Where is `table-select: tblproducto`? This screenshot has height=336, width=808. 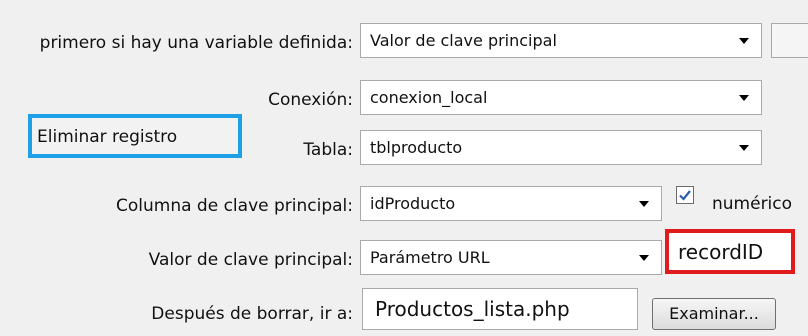
table-select: tblproducto is located at coordinates (561, 147).